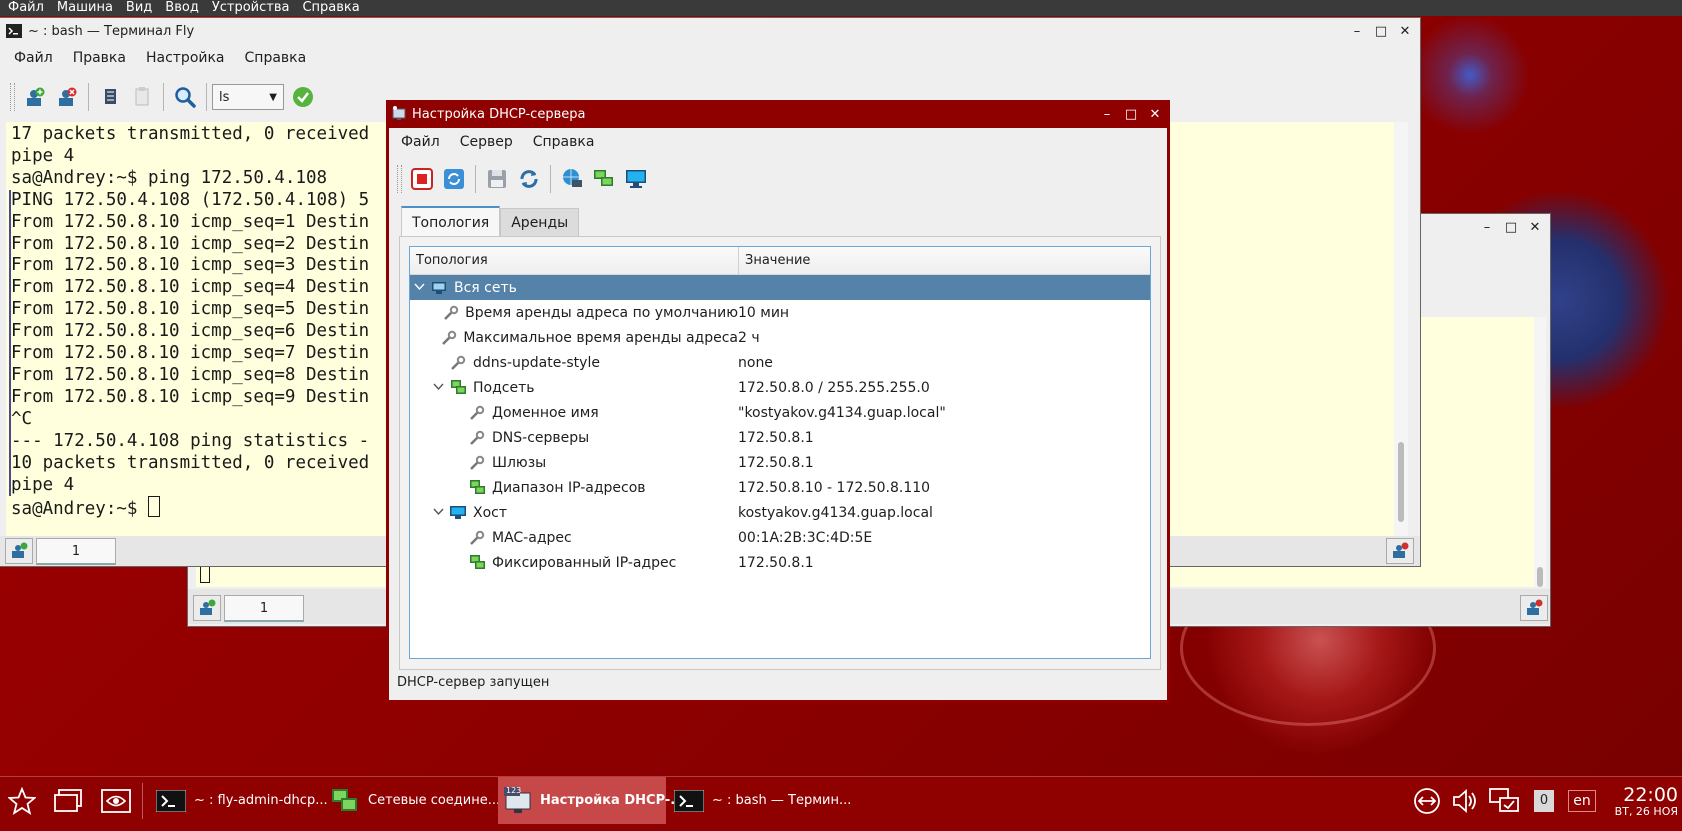  I want to click on volume-tray-button, so click(1465, 800).